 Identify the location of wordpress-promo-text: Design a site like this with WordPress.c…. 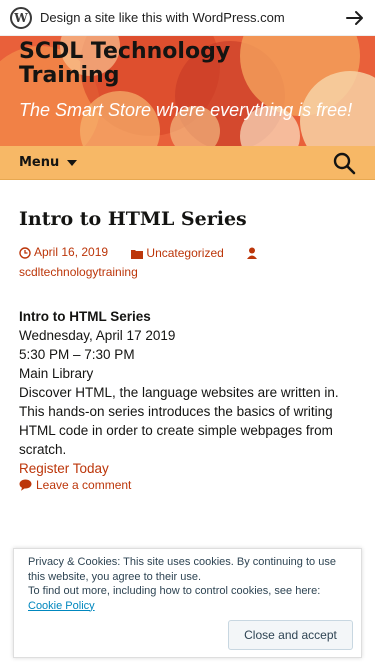
(192, 17).